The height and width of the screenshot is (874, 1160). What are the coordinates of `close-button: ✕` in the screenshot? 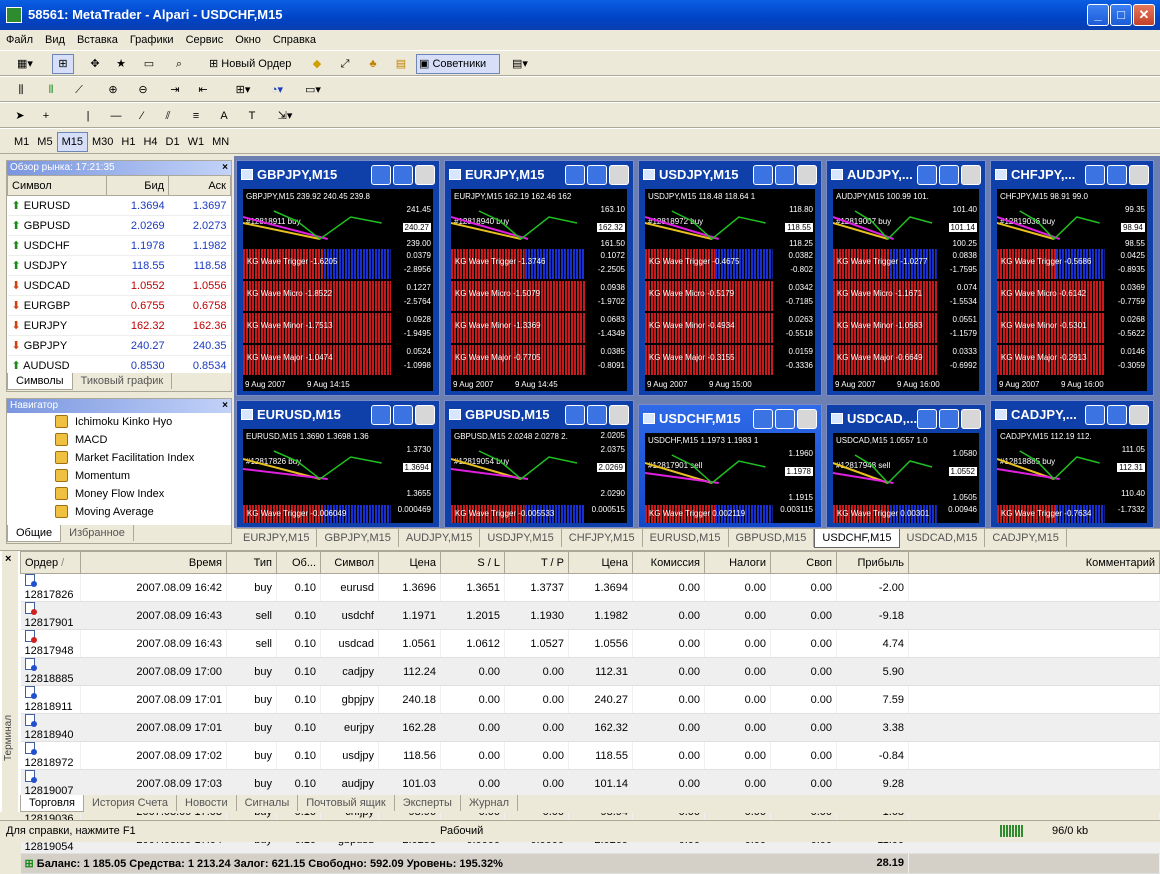 It's located at (1144, 15).